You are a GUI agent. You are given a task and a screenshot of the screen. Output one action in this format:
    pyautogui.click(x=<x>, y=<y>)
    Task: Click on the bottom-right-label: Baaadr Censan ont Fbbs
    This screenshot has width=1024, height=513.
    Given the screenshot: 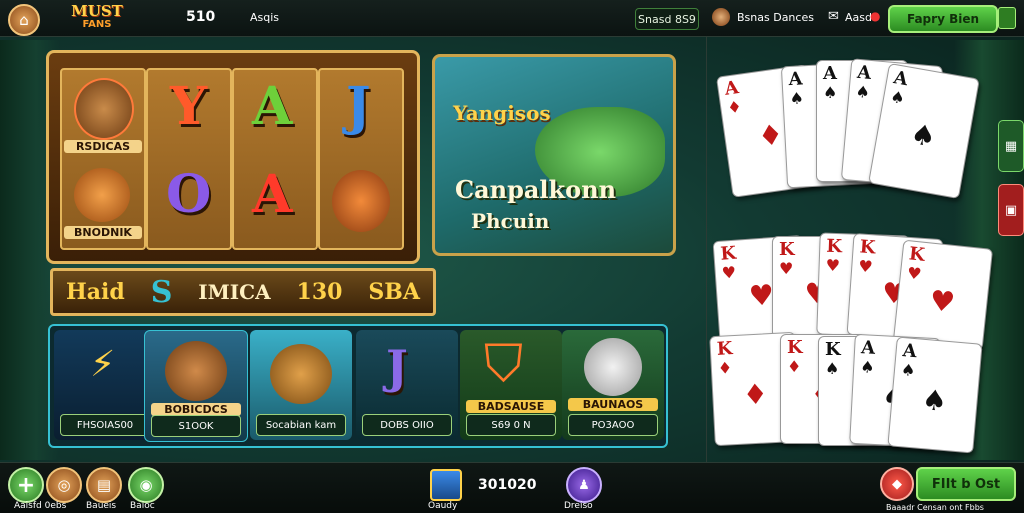 What is the action you would take?
    pyautogui.click(x=935, y=507)
    